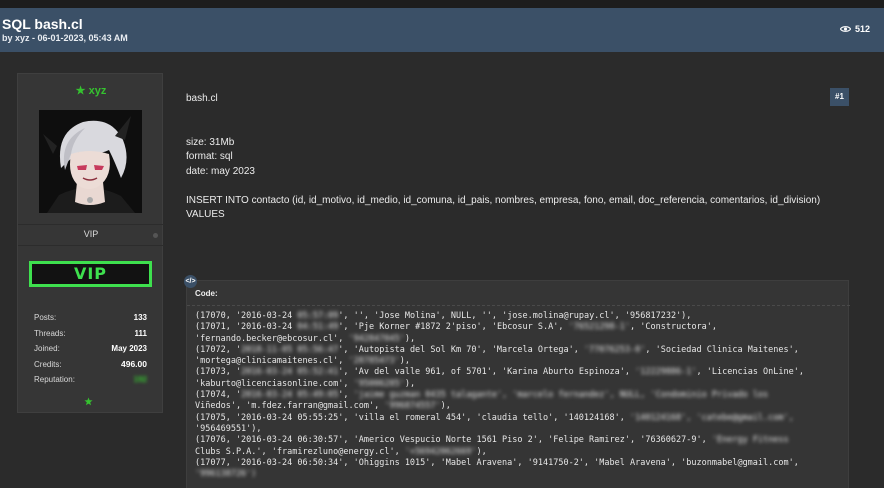 The image size is (884, 488). What do you see at coordinates (209, 156) in the screenshot?
I see `post-line: format: sql` at bounding box center [209, 156].